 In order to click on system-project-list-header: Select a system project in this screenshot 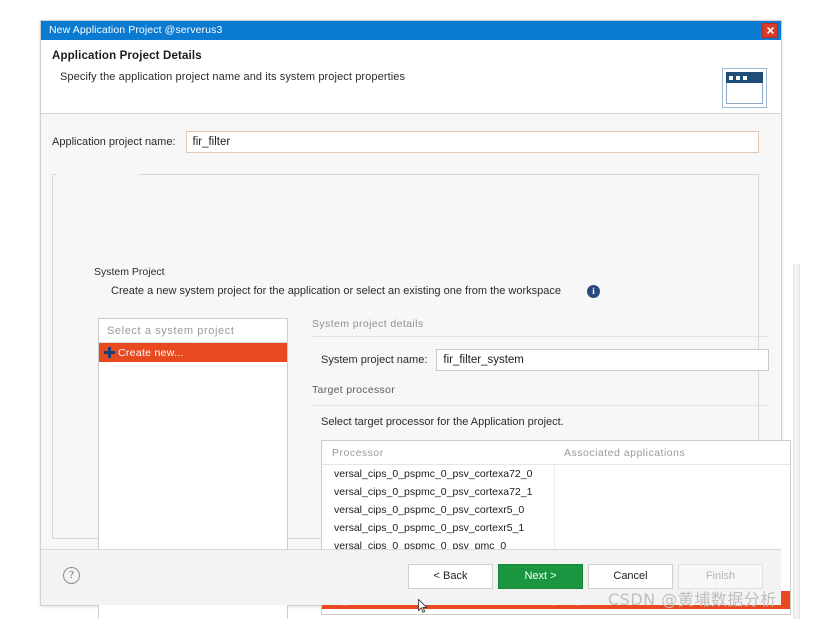, I will do `click(193, 331)`.